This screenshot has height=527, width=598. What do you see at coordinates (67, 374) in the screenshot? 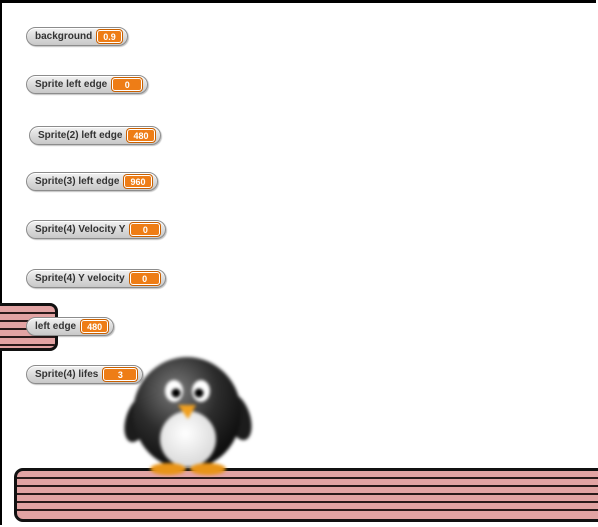
I see `watcher-label: Sprite(4) lifes` at bounding box center [67, 374].